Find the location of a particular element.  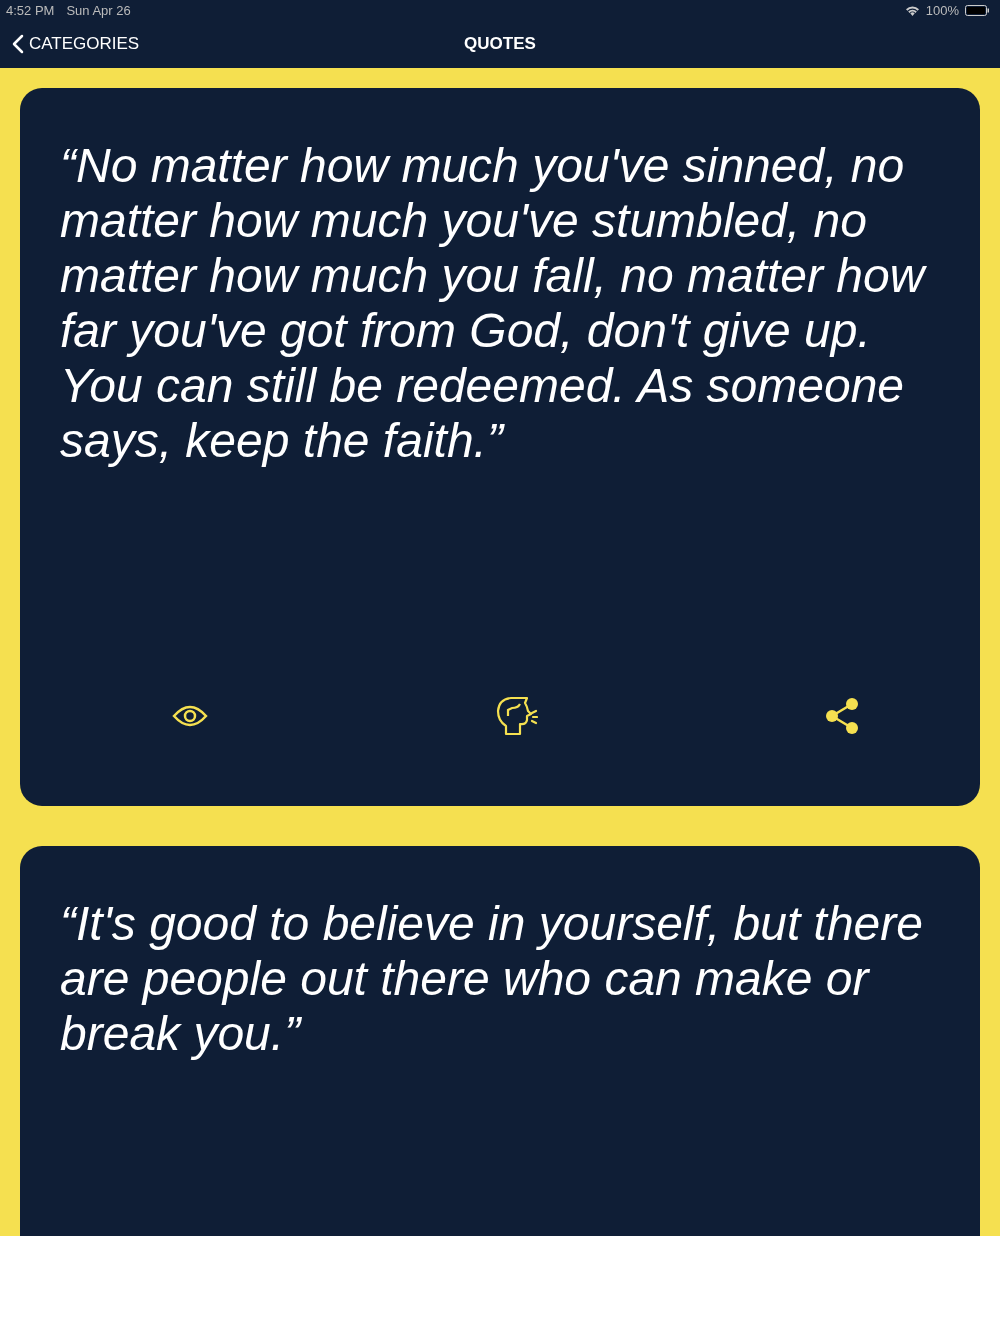

eye-icon is located at coordinates (190, 716).